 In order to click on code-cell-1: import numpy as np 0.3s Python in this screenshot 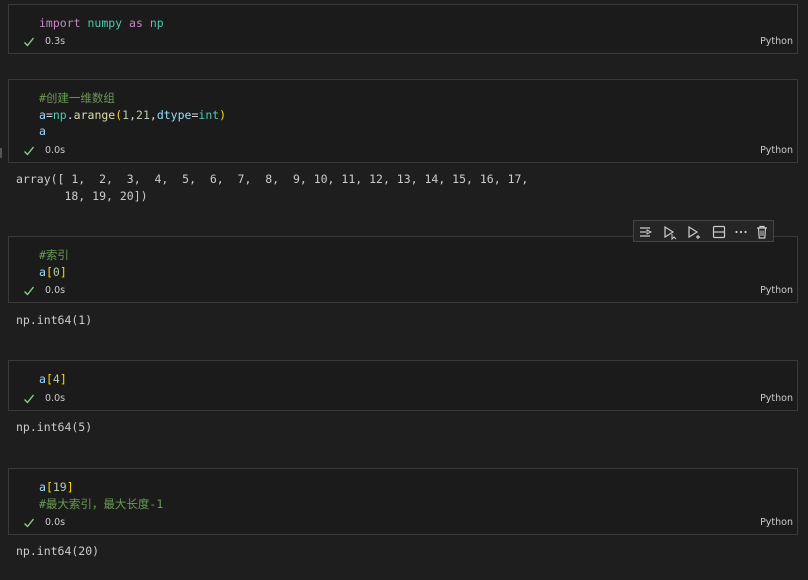, I will do `click(403, 29)`.